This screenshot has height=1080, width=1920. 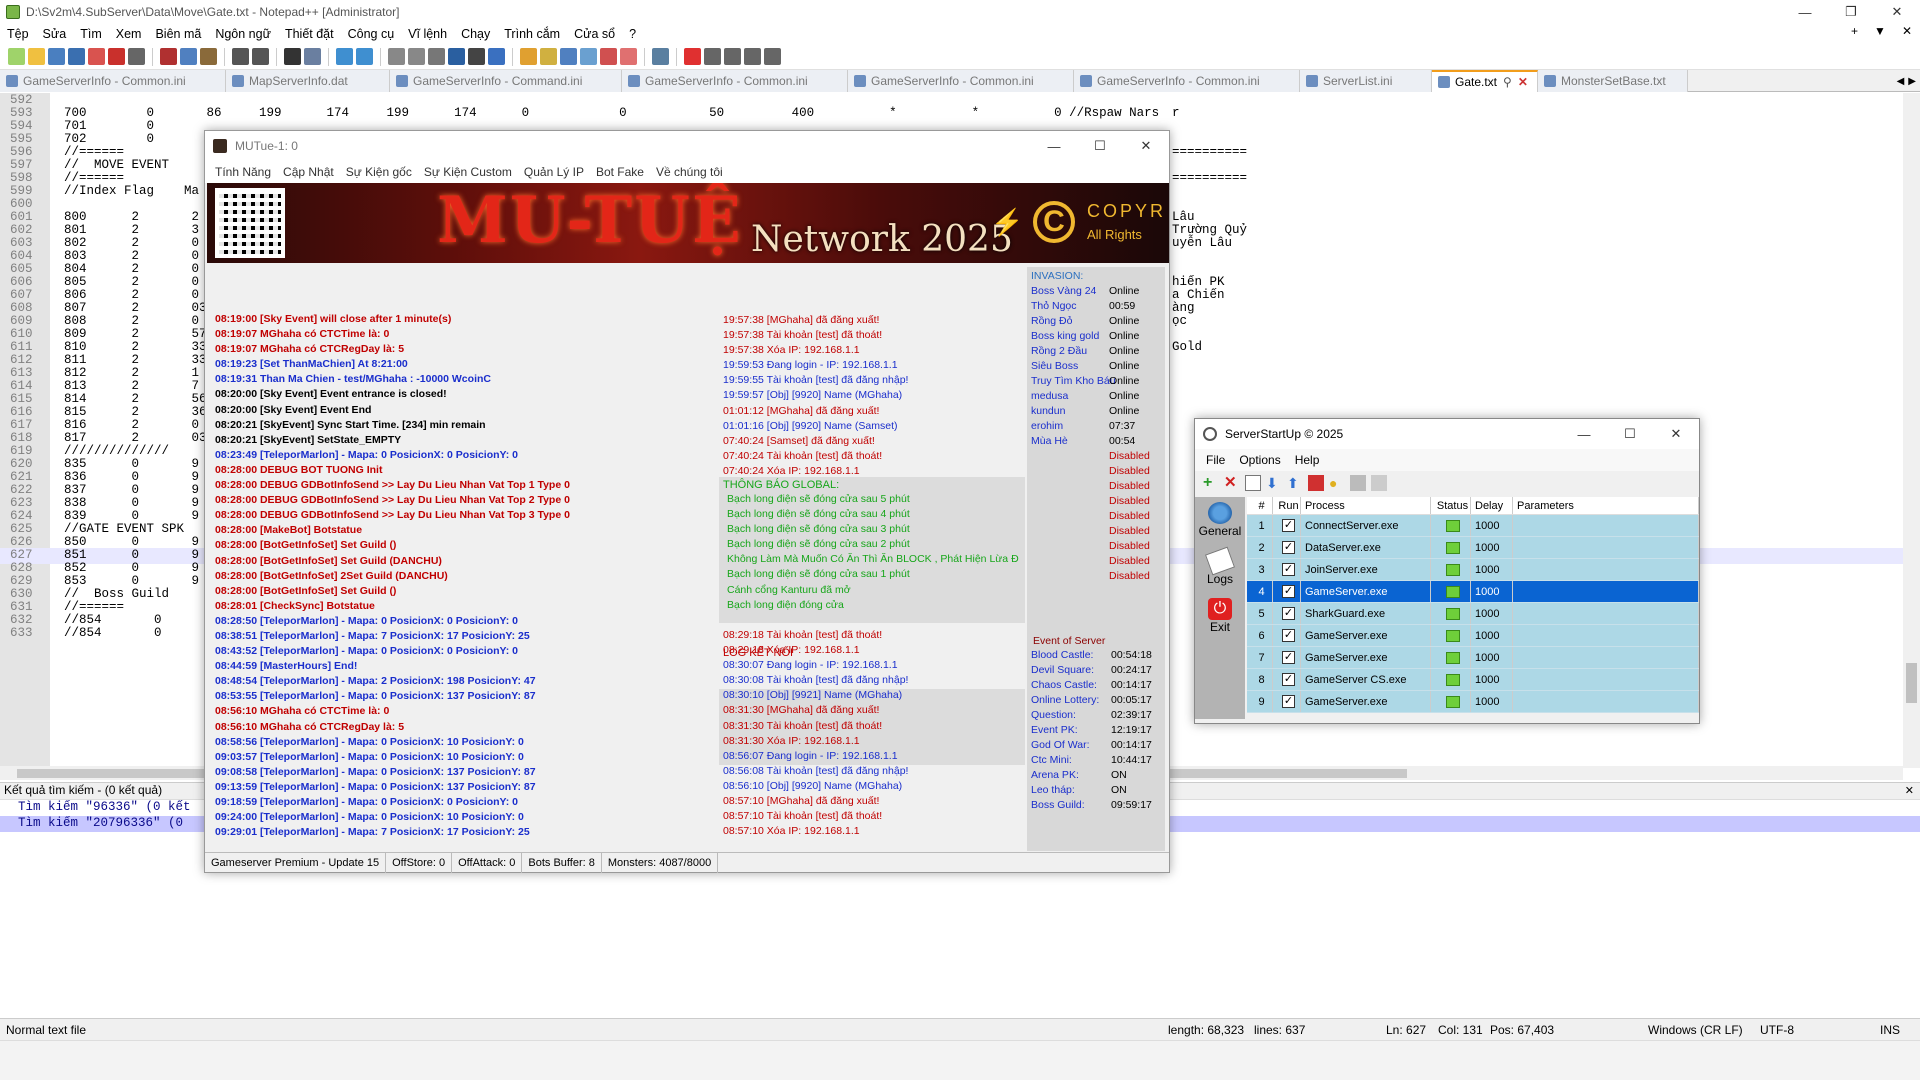 What do you see at coordinates (36, 56) in the screenshot?
I see `open-file-icon` at bounding box center [36, 56].